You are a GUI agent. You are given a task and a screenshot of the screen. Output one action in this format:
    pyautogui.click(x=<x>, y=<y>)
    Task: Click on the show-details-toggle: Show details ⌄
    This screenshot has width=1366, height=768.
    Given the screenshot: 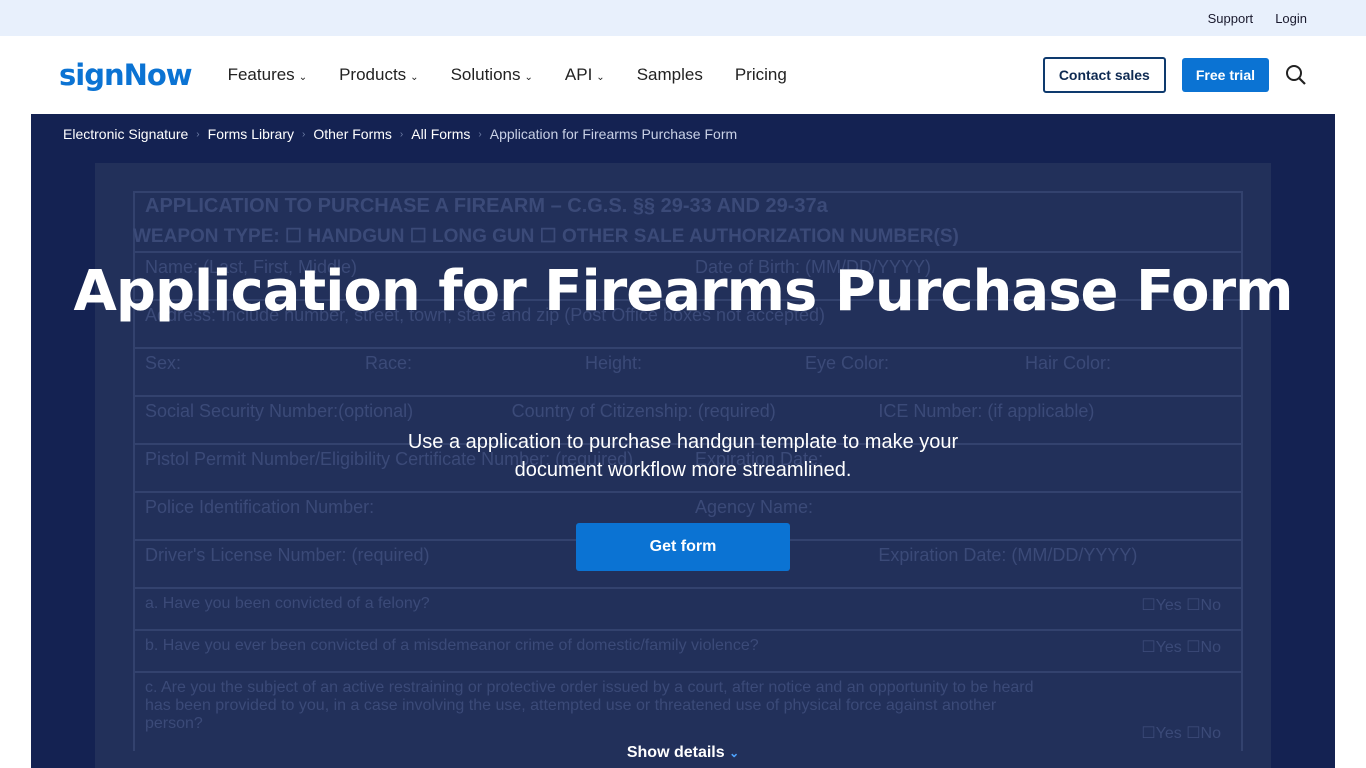 What is the action you would take?
    pyautogui.click(x=683, y=753)
    